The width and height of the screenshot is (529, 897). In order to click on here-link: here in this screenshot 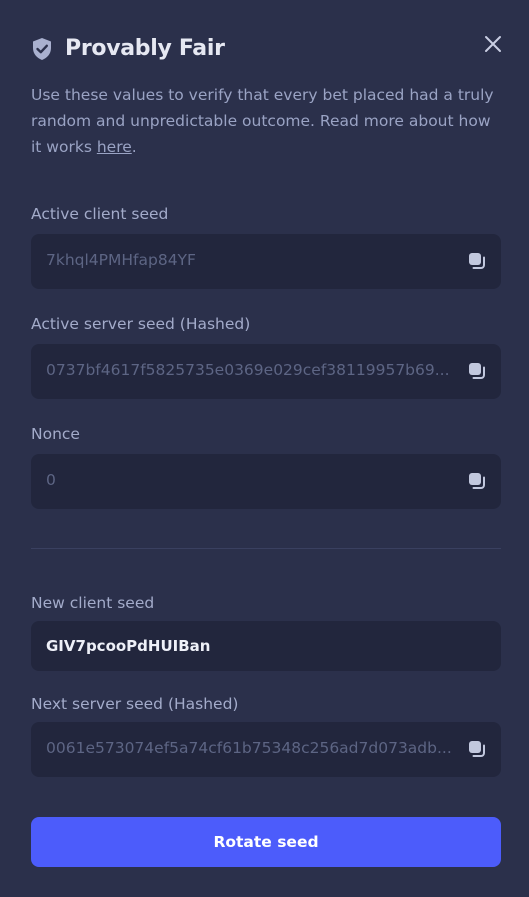, I will do `click(114, 147)`.